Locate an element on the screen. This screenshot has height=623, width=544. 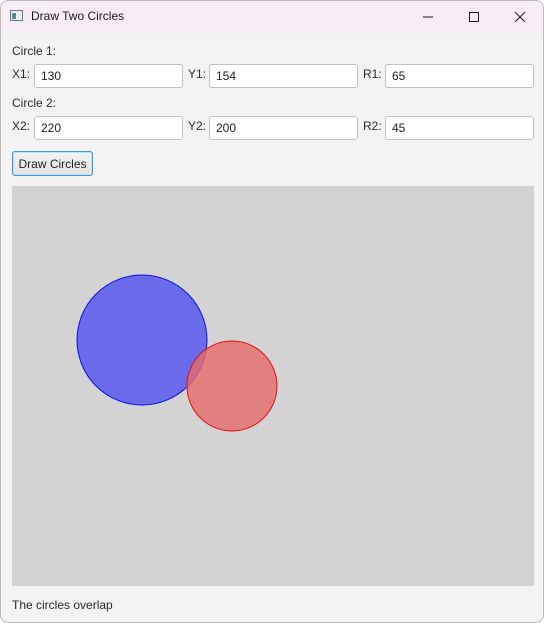
y2-input: 200 is located at coordinates (283, 128).